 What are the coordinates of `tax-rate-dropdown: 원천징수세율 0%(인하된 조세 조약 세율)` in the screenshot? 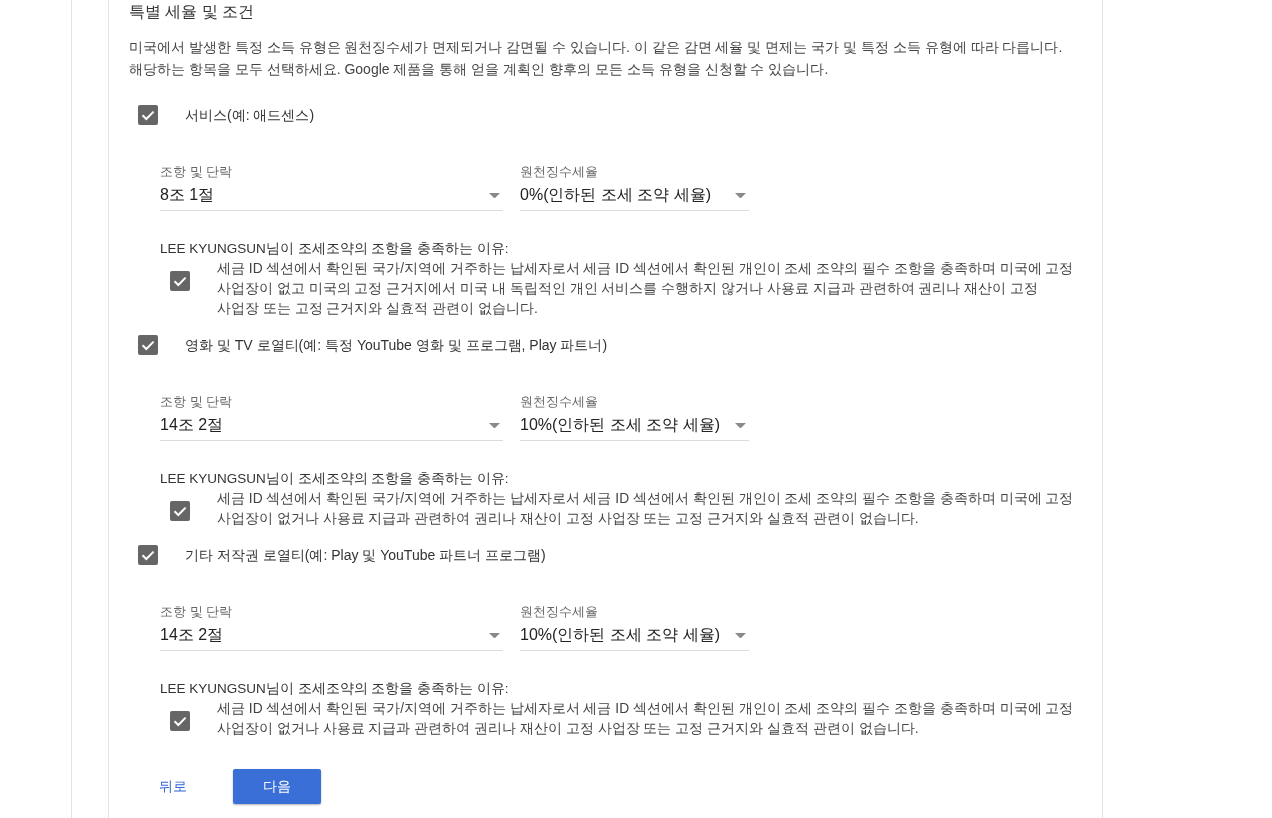 It's located at (634, 187).